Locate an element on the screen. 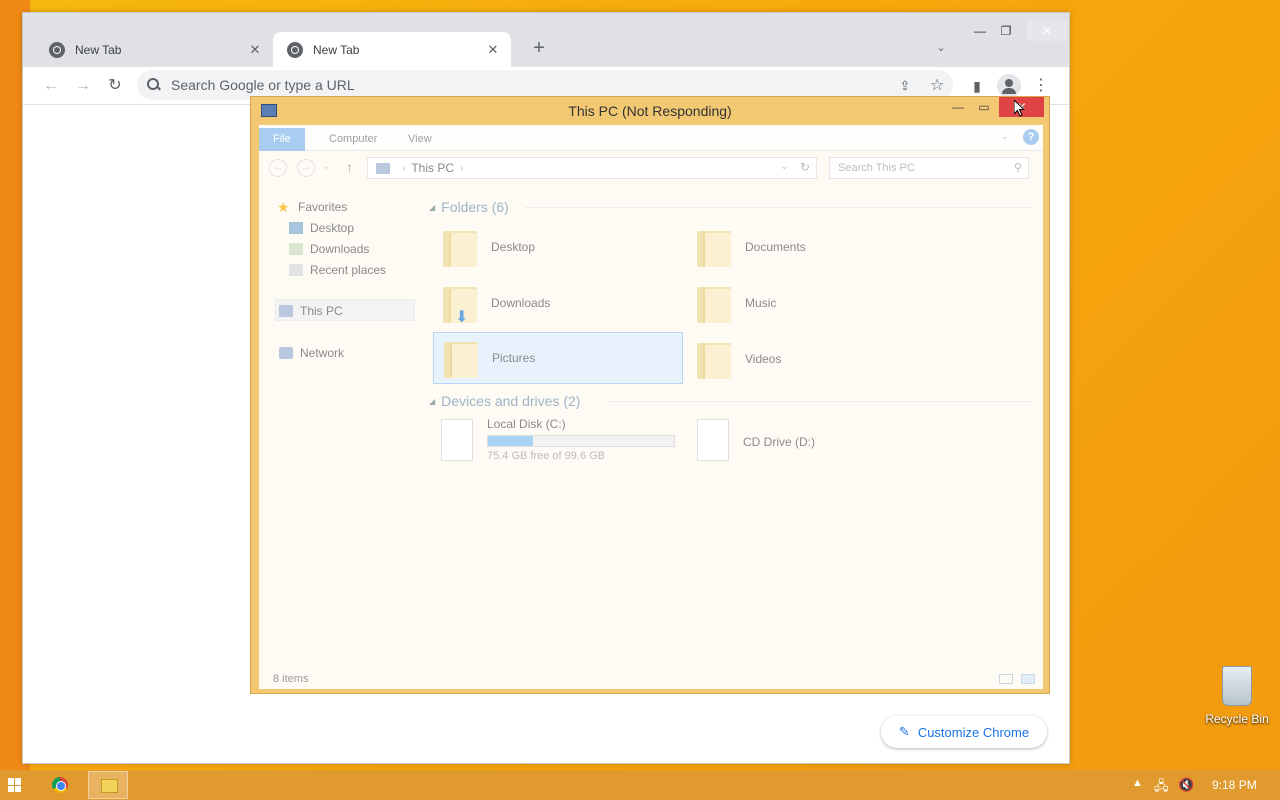 The height and width of the screenshot is (800, 1280). folder-documents: Documents is located at coordinates (812, 247).